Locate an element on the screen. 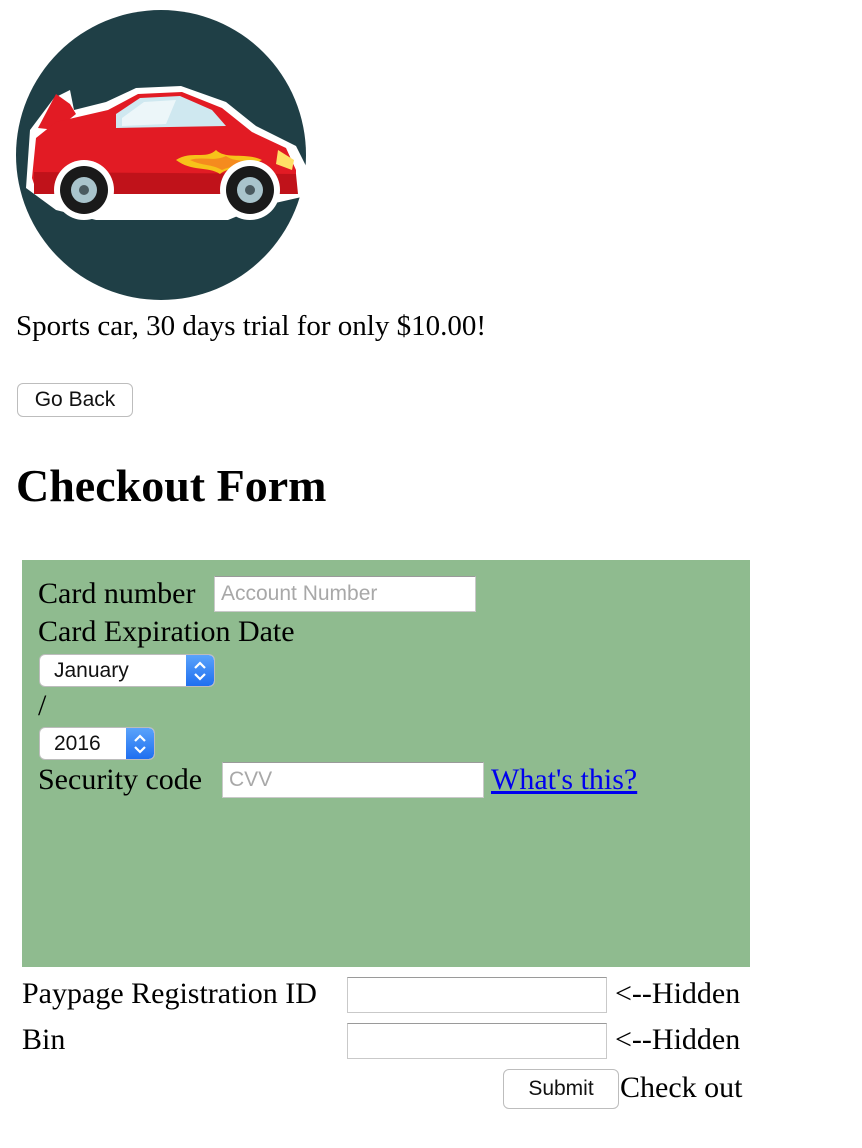 The width and height of the screenshot is (862, 1148). security-code-label: Security code is located at coordinates (120, 779).